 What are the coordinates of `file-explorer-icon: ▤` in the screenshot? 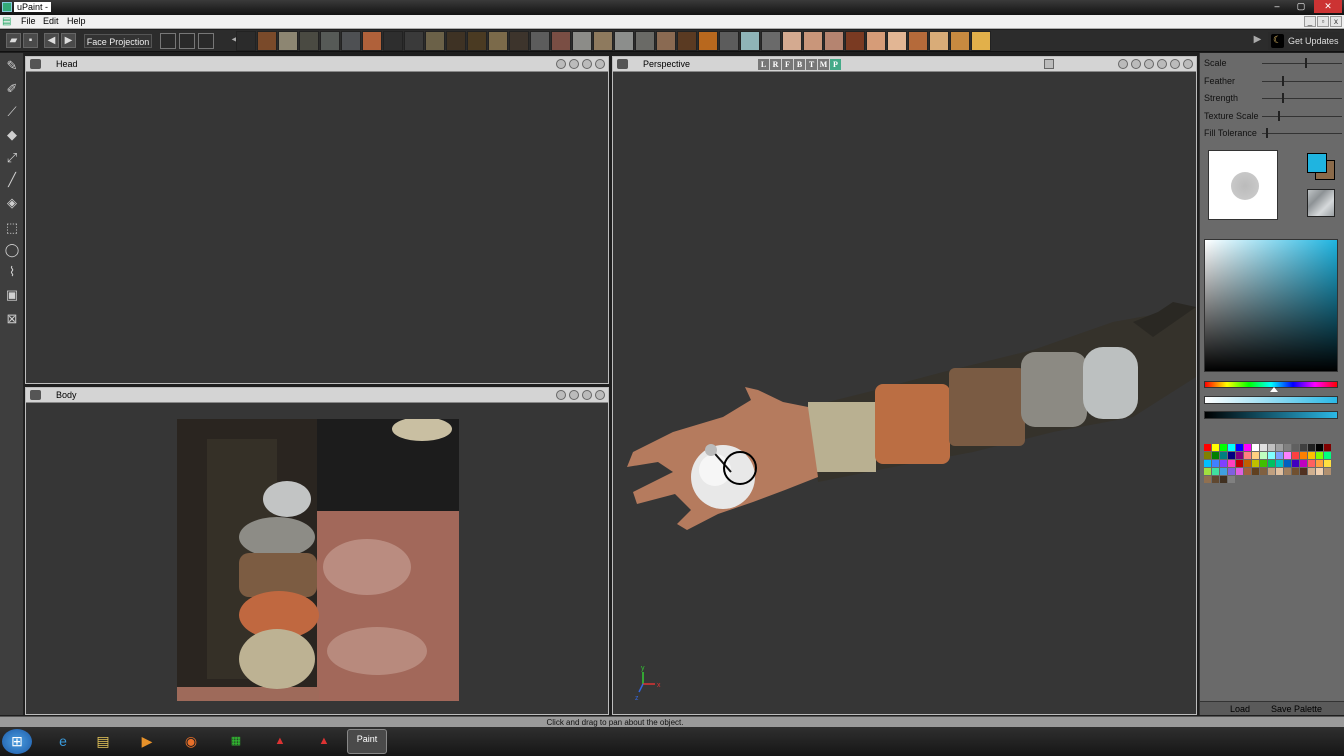 It's located at (103, 741).